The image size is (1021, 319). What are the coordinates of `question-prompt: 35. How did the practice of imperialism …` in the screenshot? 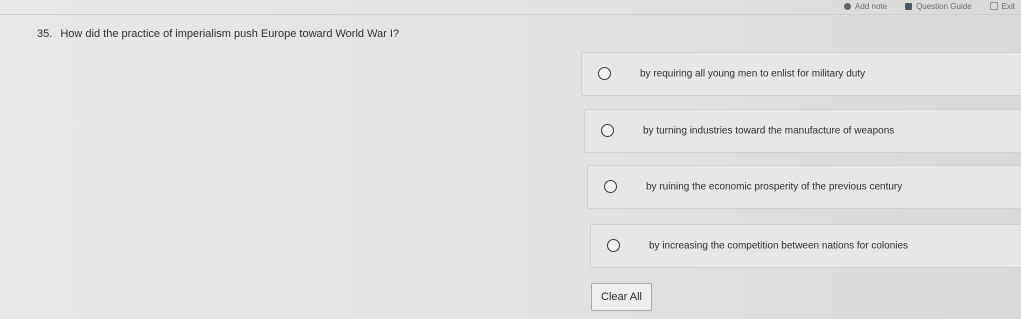 It's located at (218, 34).